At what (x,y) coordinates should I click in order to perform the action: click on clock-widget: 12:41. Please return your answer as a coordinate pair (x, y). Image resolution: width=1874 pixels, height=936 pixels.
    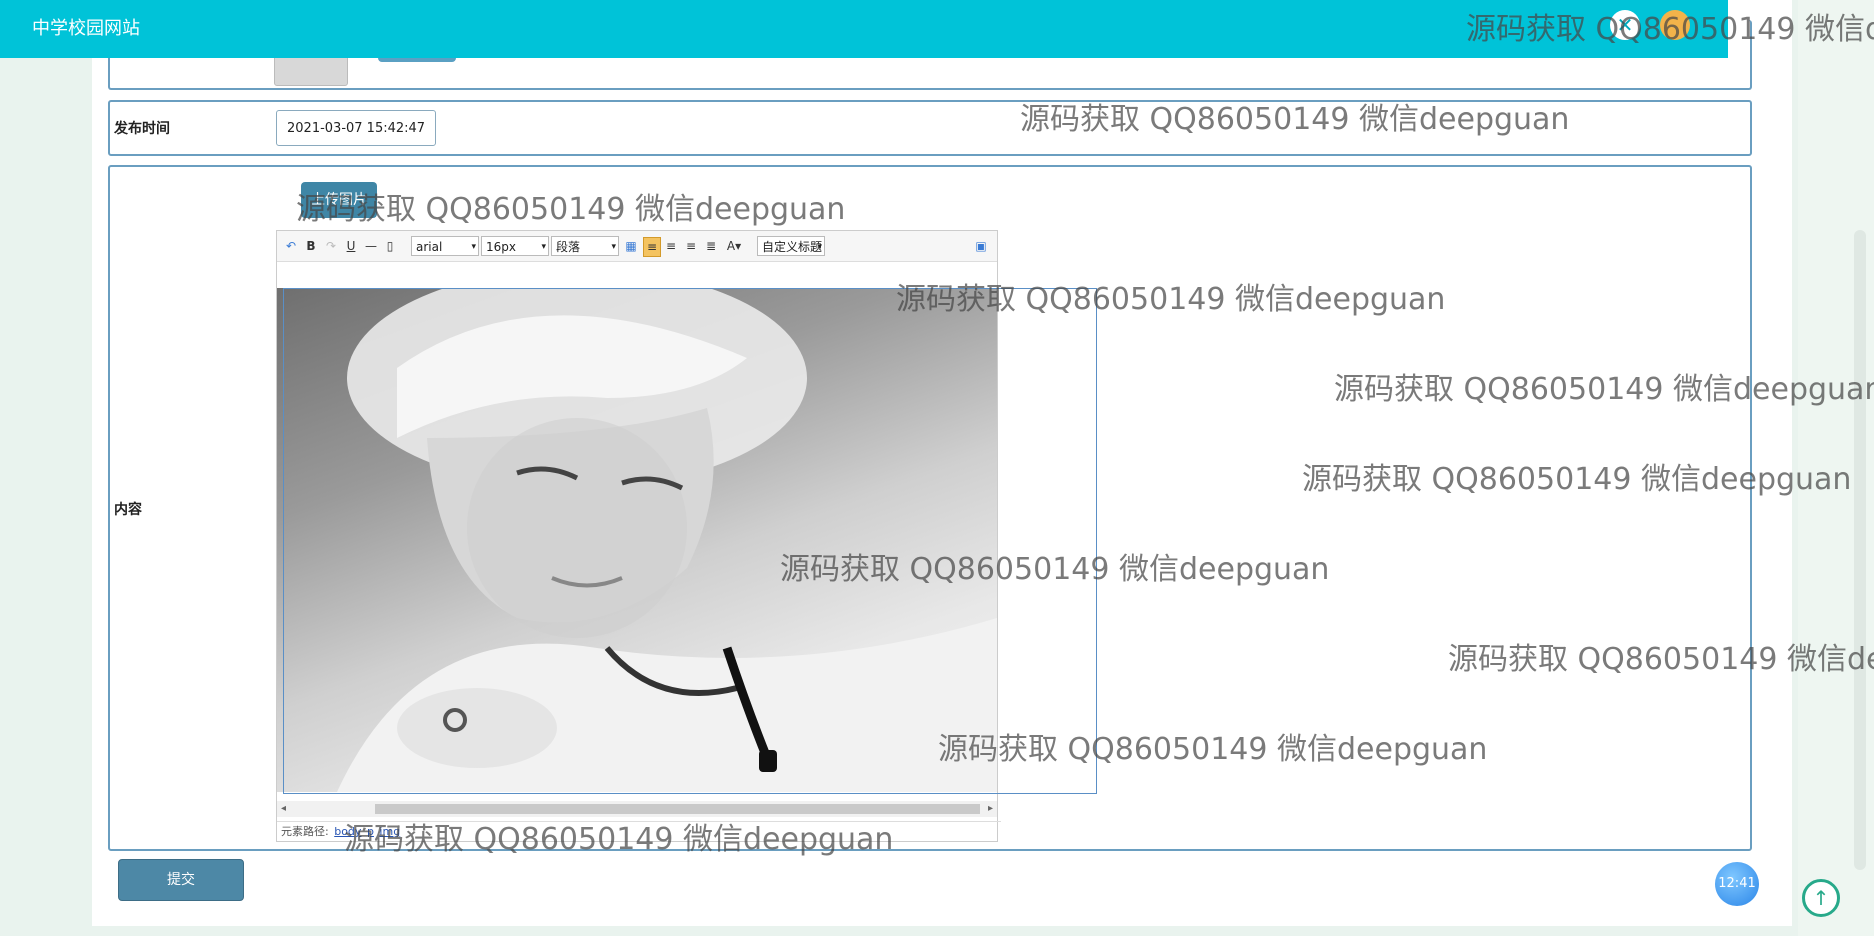
    Looking at the image, I should click on (1737, 884).